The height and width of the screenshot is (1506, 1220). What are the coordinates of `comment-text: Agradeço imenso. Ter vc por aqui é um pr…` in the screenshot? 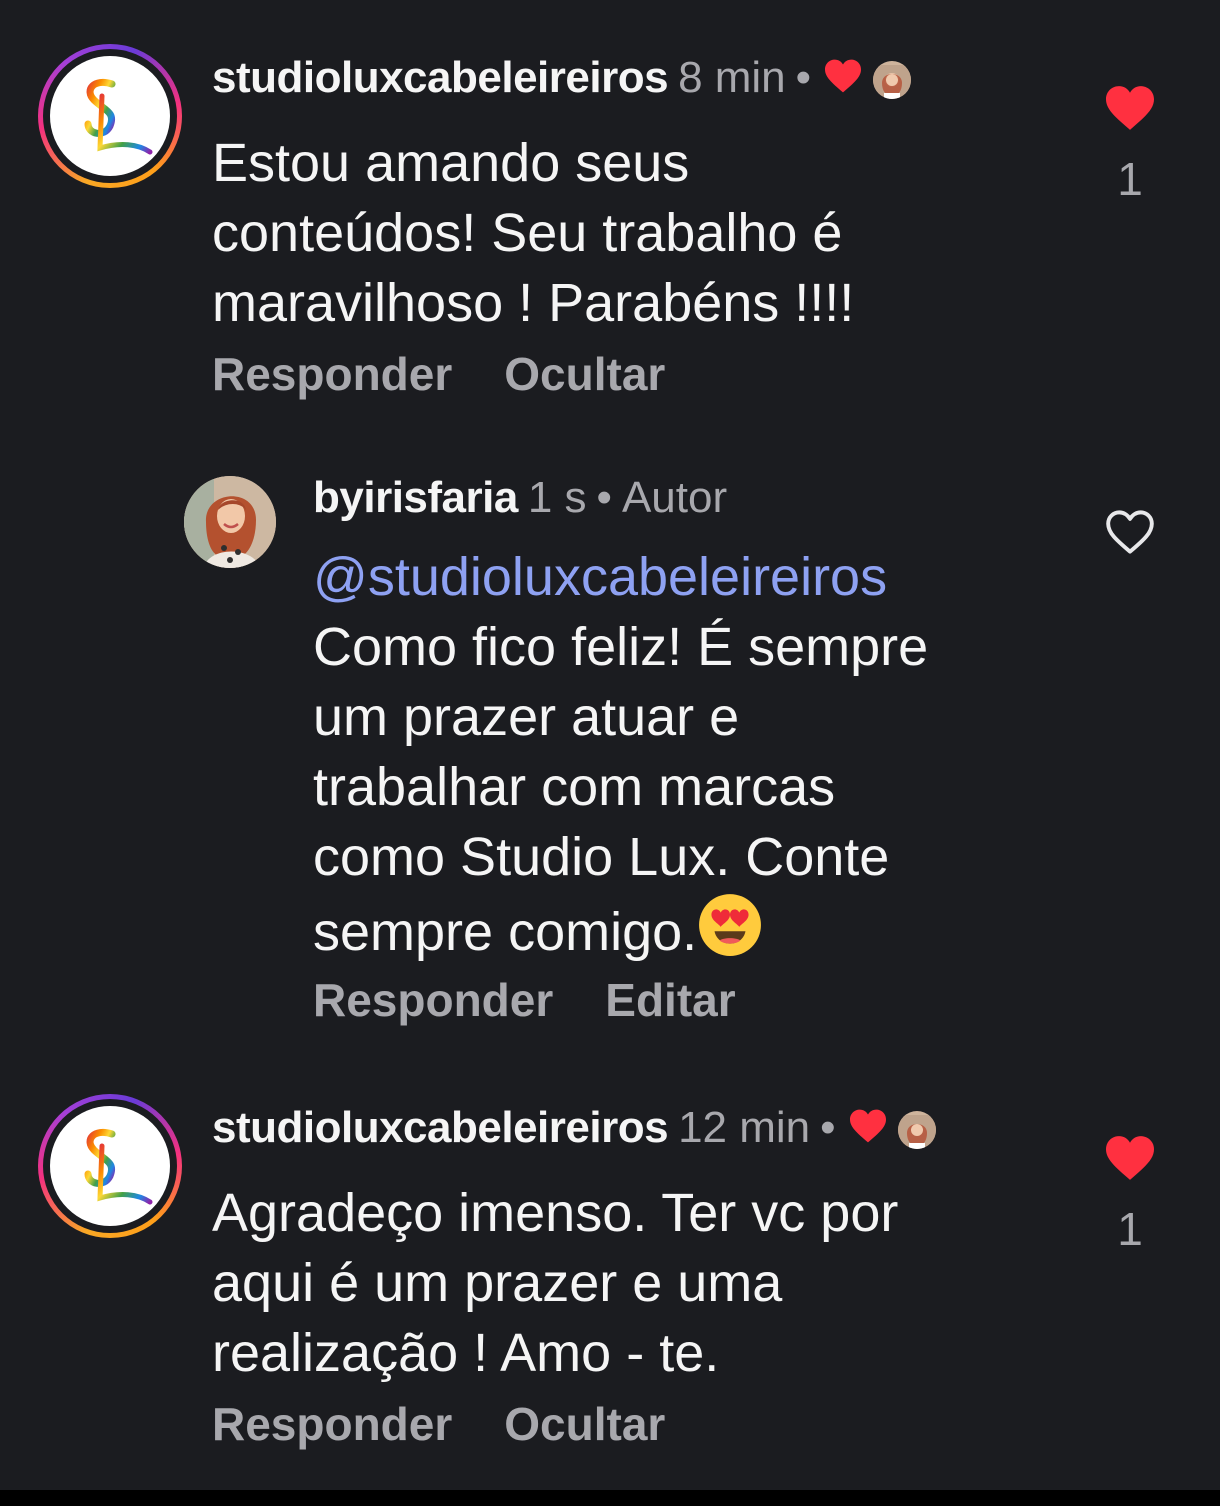 It's located at (555, 1283).